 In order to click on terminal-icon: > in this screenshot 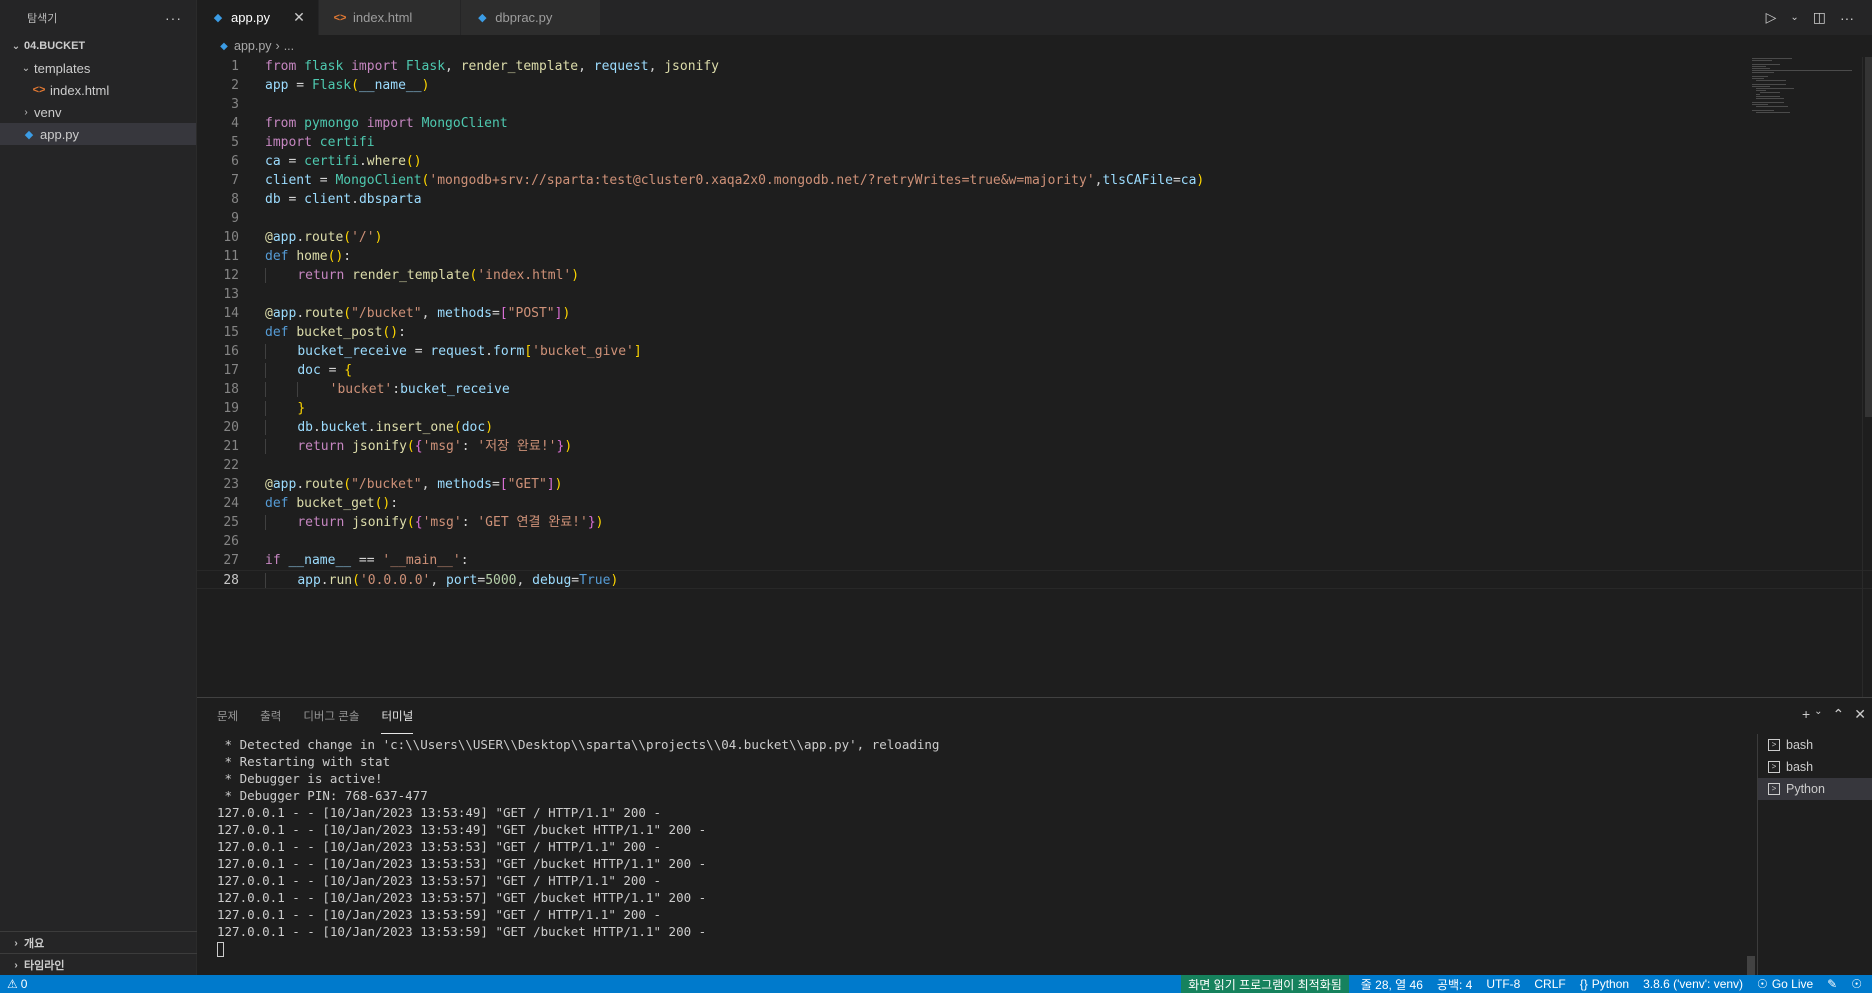, I will do `click(1774, 767)`.